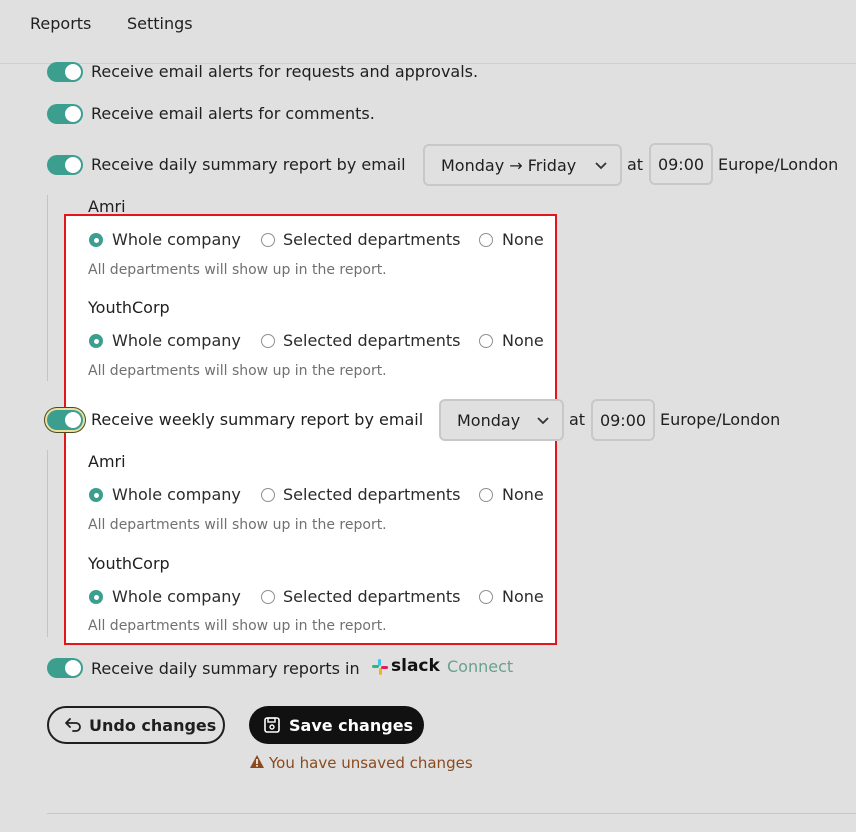 This screenshot has width=856, height=832. I want to click on daily-section-guide, so click(47, 288).